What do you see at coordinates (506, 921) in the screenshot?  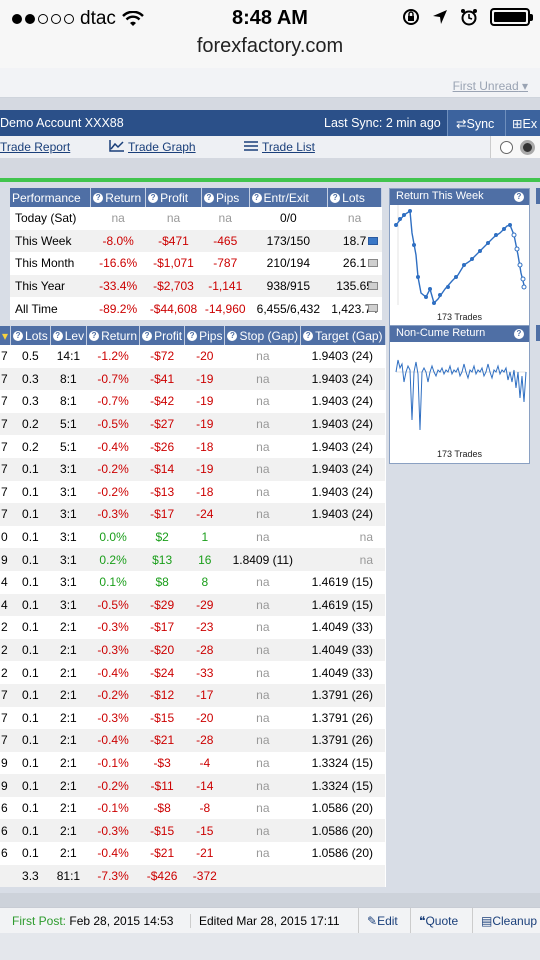 I see `cleanup-button: ▤Cleanup` at bounding box center [506, 921].